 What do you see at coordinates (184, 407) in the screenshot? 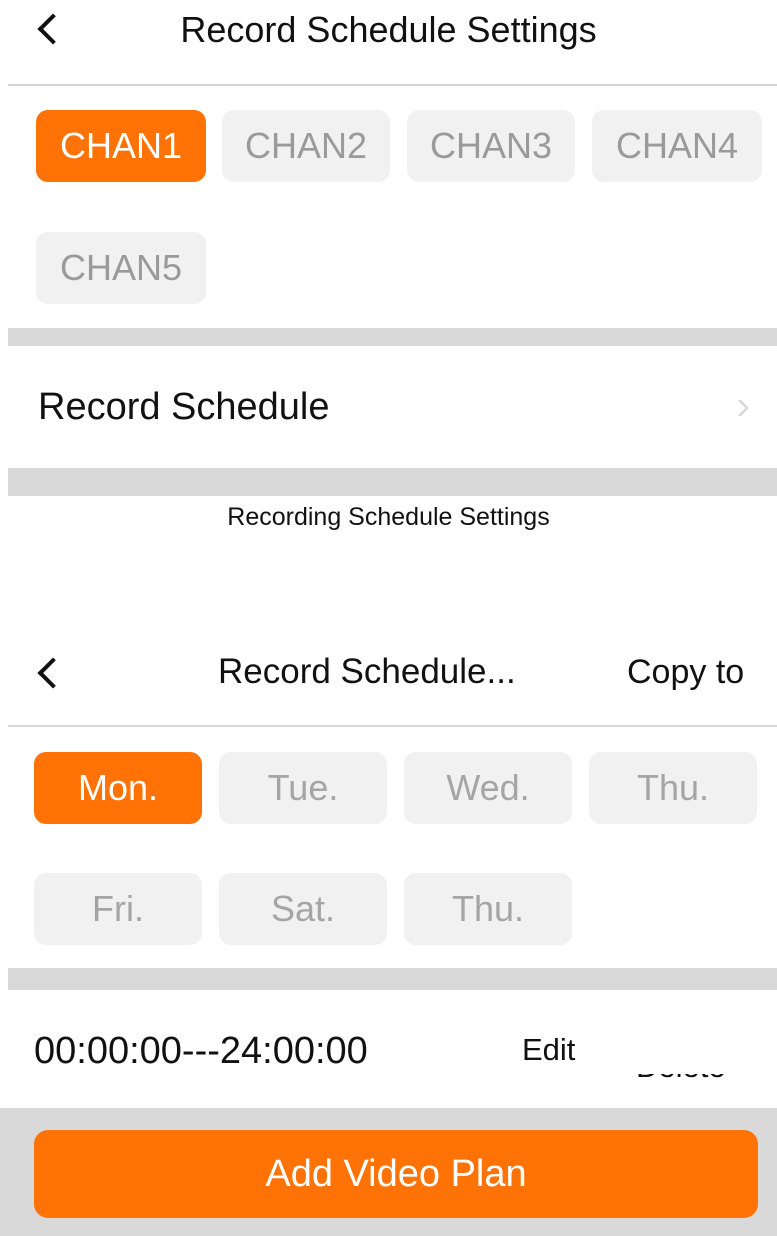
I see `record-schedule-label: Record Schedule` at bounding box center [184, 407].